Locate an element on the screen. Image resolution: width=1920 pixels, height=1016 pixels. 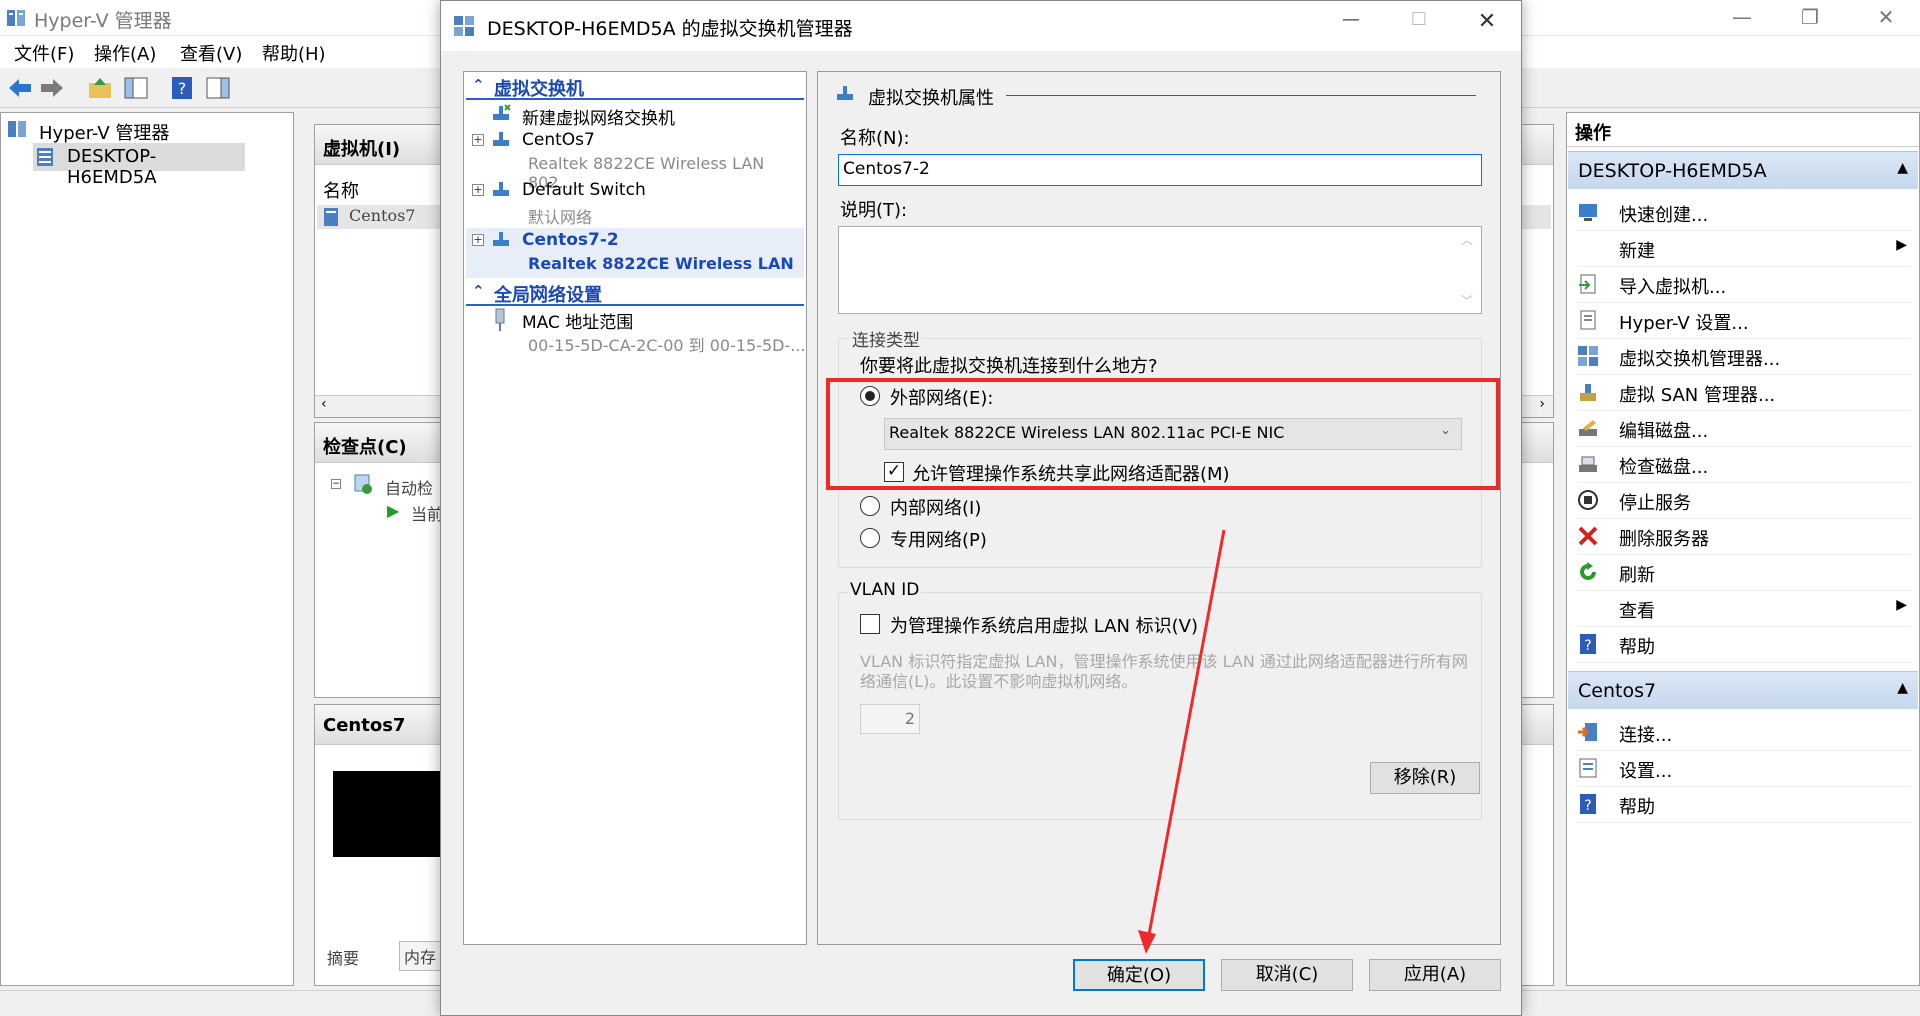
menu-help: 帮助(H) is located at coordinates (294, 53).